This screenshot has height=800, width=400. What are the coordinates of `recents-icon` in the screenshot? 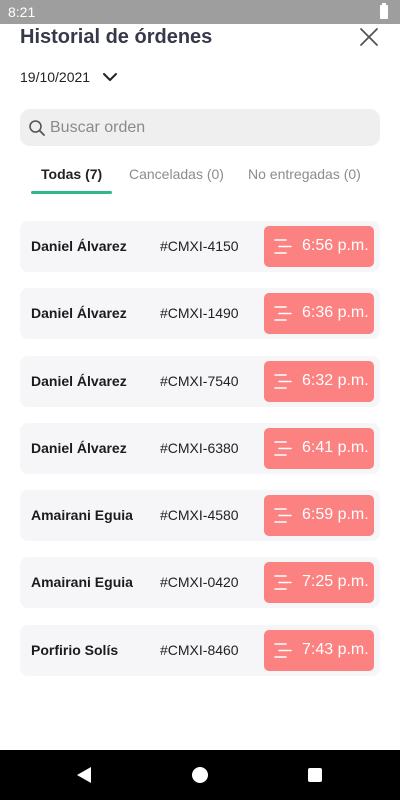 It's located at (315, 775).